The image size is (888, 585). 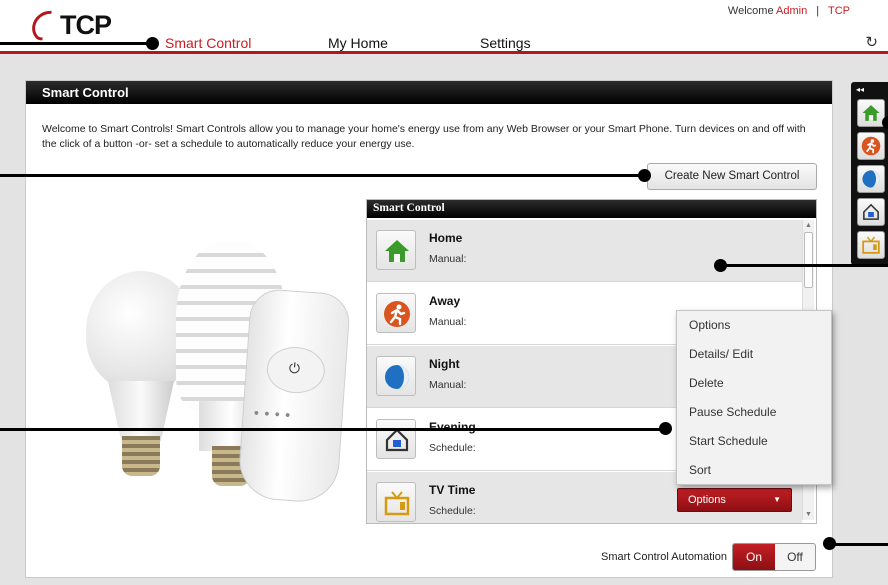 What do you see at coordinates (208, 43) in the screenshot?
I see `nav-smart-control: Smart Control` at bounding box center [208, 43].